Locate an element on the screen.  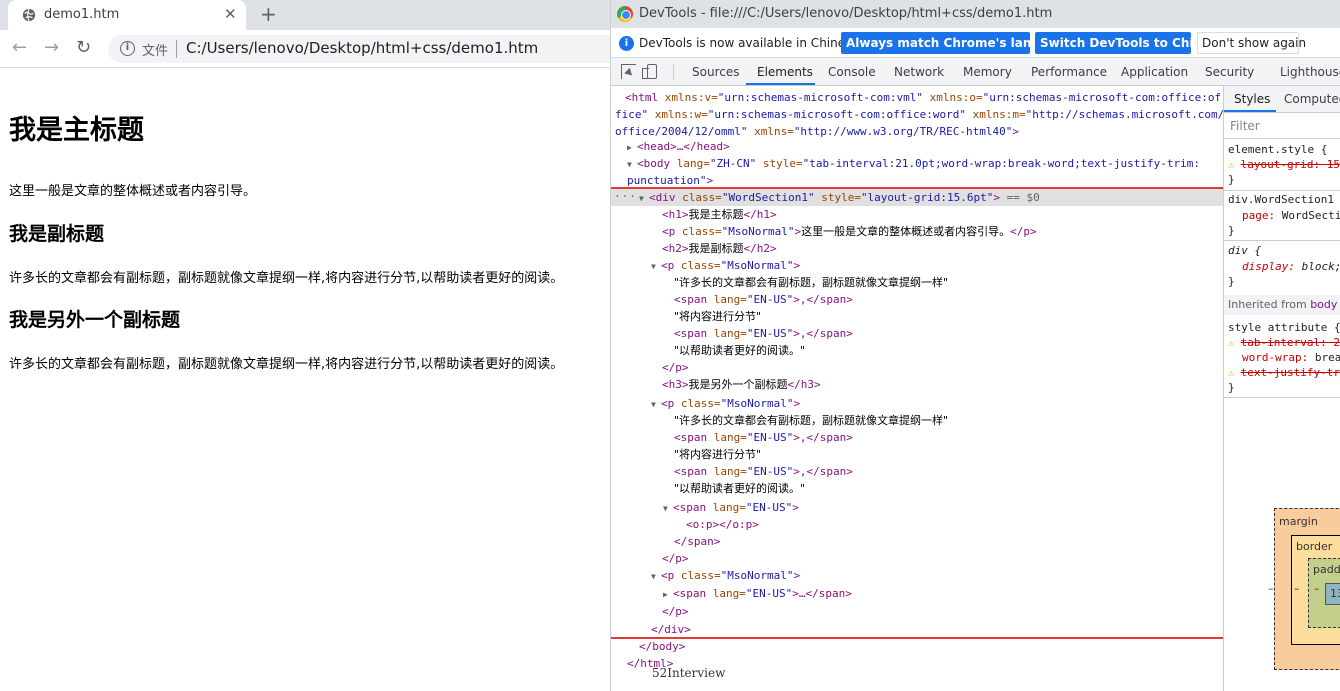
tree-line-p4: ▼ <p class="MsoNormal"> is located at coordinates (725, 575).